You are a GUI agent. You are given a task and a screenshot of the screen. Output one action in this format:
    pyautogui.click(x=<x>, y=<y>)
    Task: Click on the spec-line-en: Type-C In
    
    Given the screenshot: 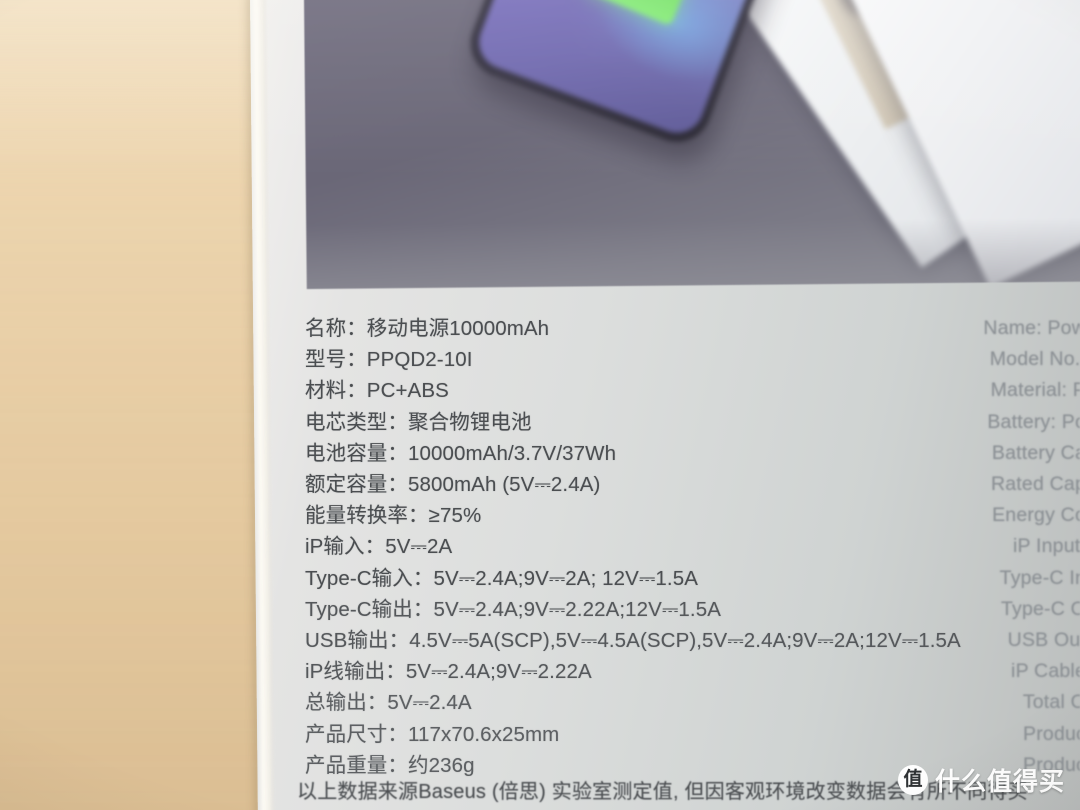 What is the action you would take?
    pyautogui.click(x=1039, y=577)
    